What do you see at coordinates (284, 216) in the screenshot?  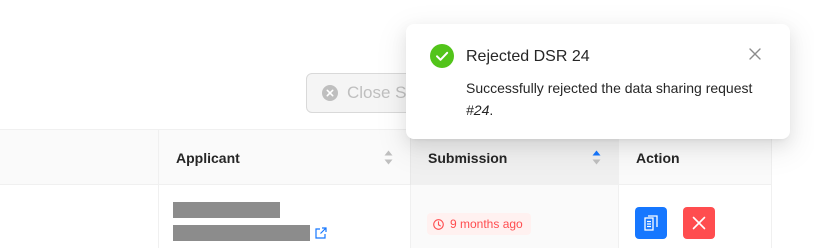 I see `applicant-cell` at bounding box center [284, 216].